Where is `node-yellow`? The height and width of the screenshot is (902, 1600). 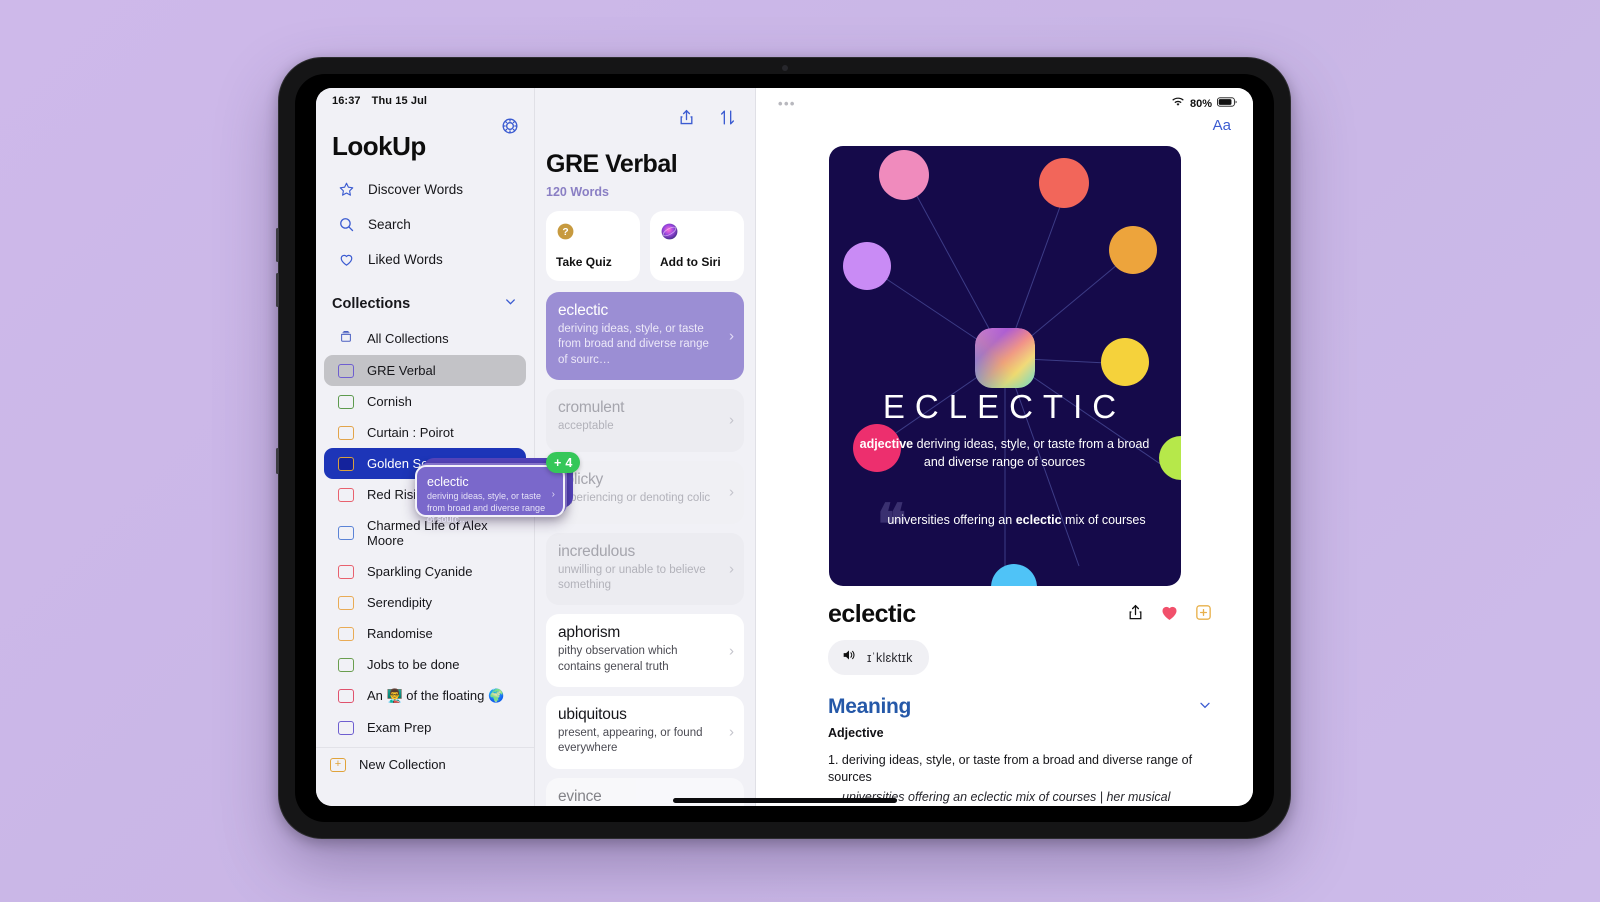 node-yellow is located at coordinates (1124, 362).